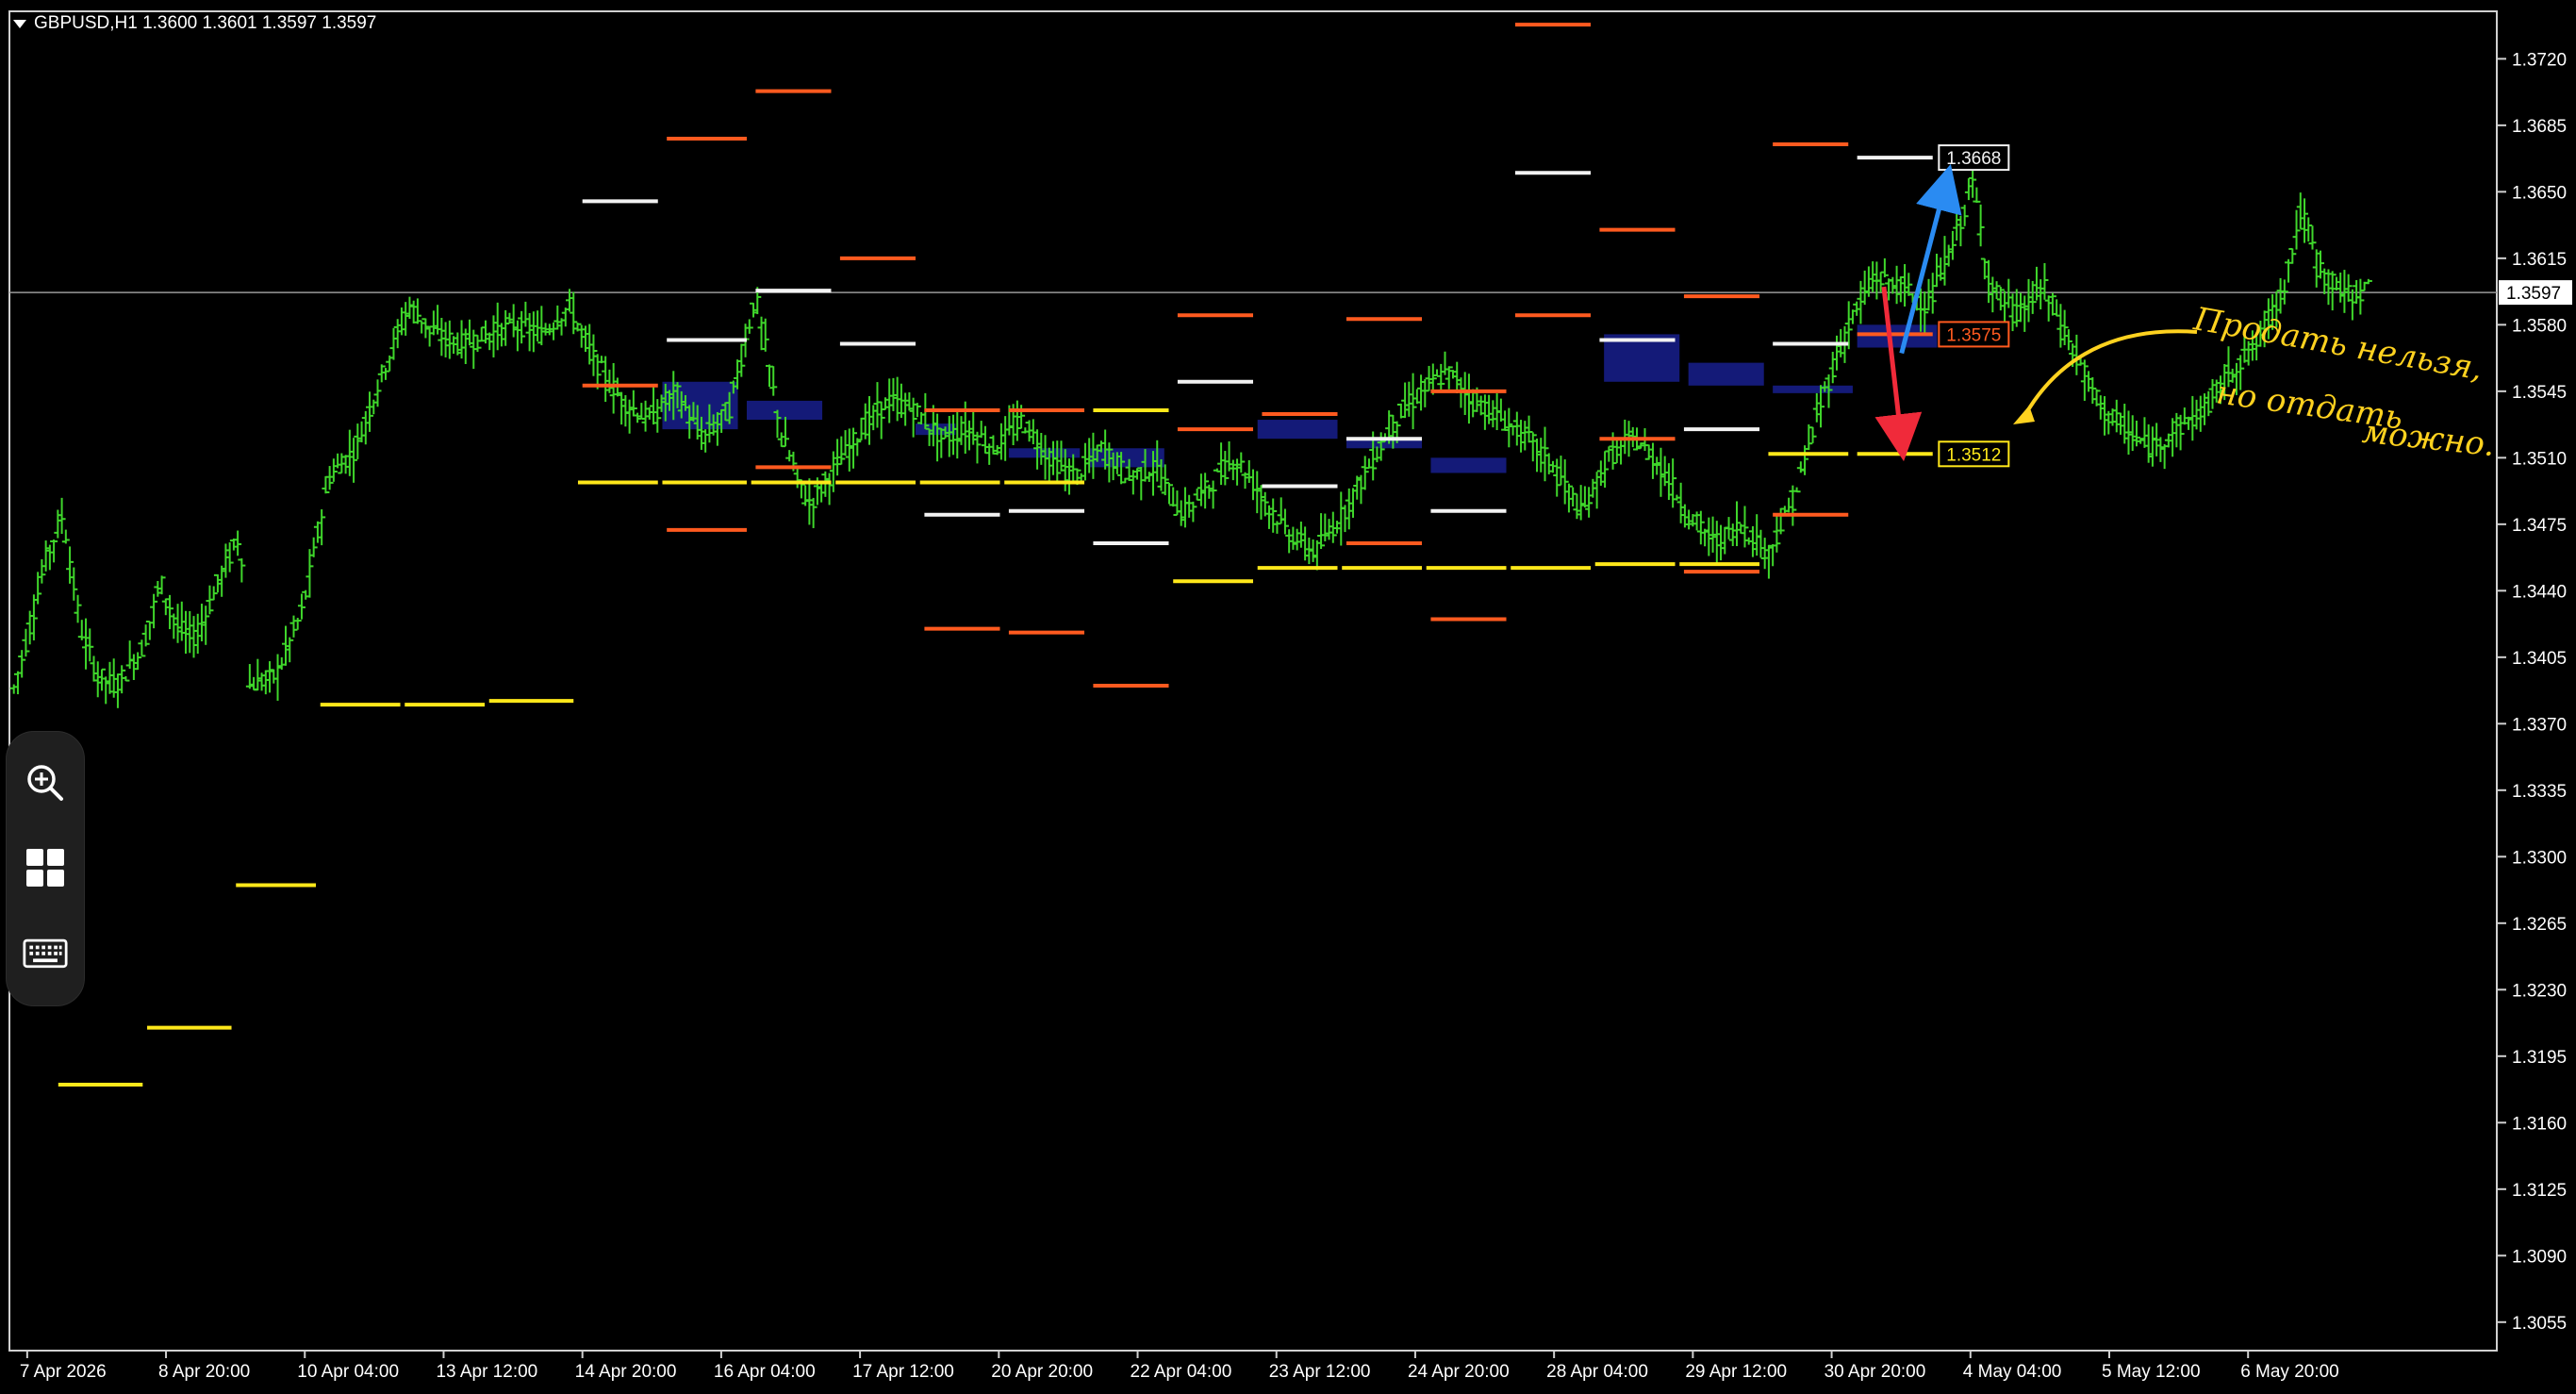 Image resolution: width=2576 pixels, height=1394 pixels. I want to click on arrow-layer, so click(2036, 312).